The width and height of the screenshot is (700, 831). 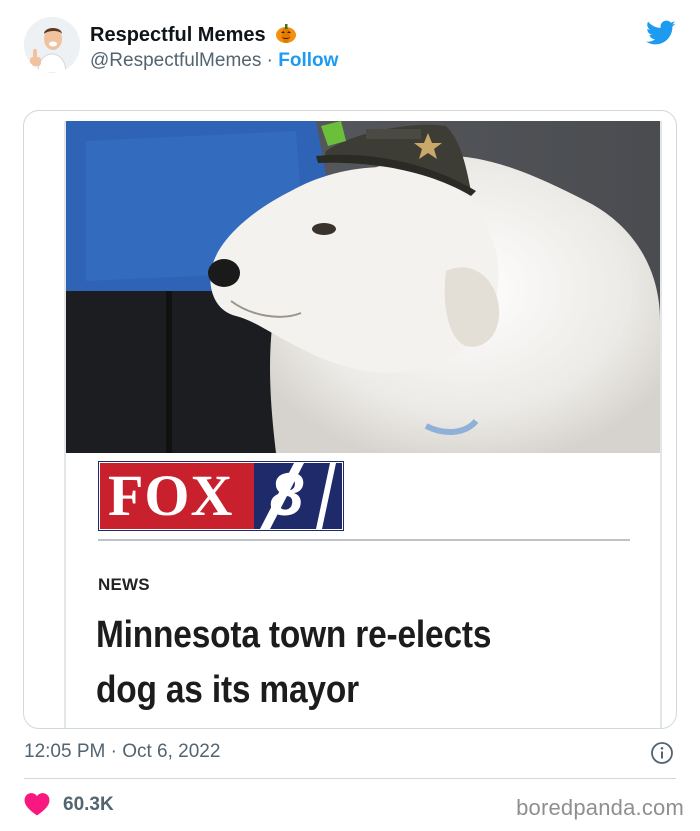 What do you see at coordinates (37, 804) in the screenshot?
I see `heart-icon` at bounding box center [37, 804].